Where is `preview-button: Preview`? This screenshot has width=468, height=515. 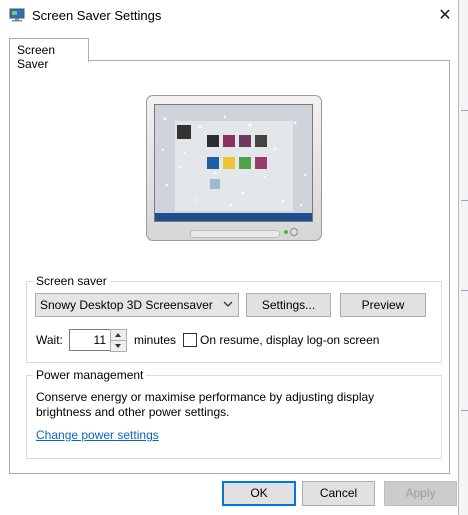
preview-button: Preview is located at coordinates (383, 305).